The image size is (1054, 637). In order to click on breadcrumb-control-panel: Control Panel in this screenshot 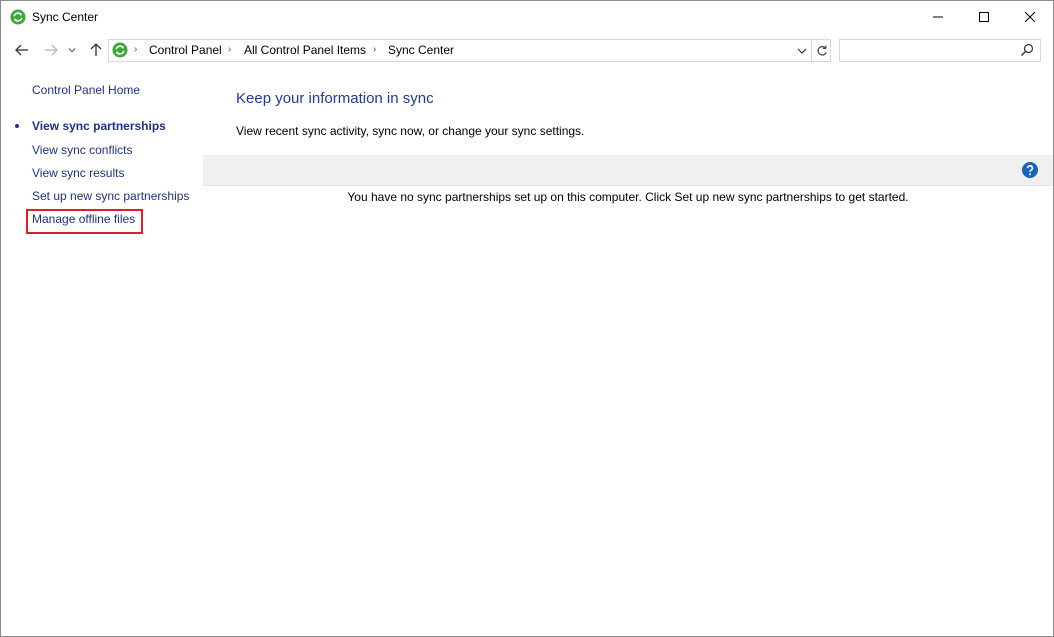, I will do `click(185, 50)`.